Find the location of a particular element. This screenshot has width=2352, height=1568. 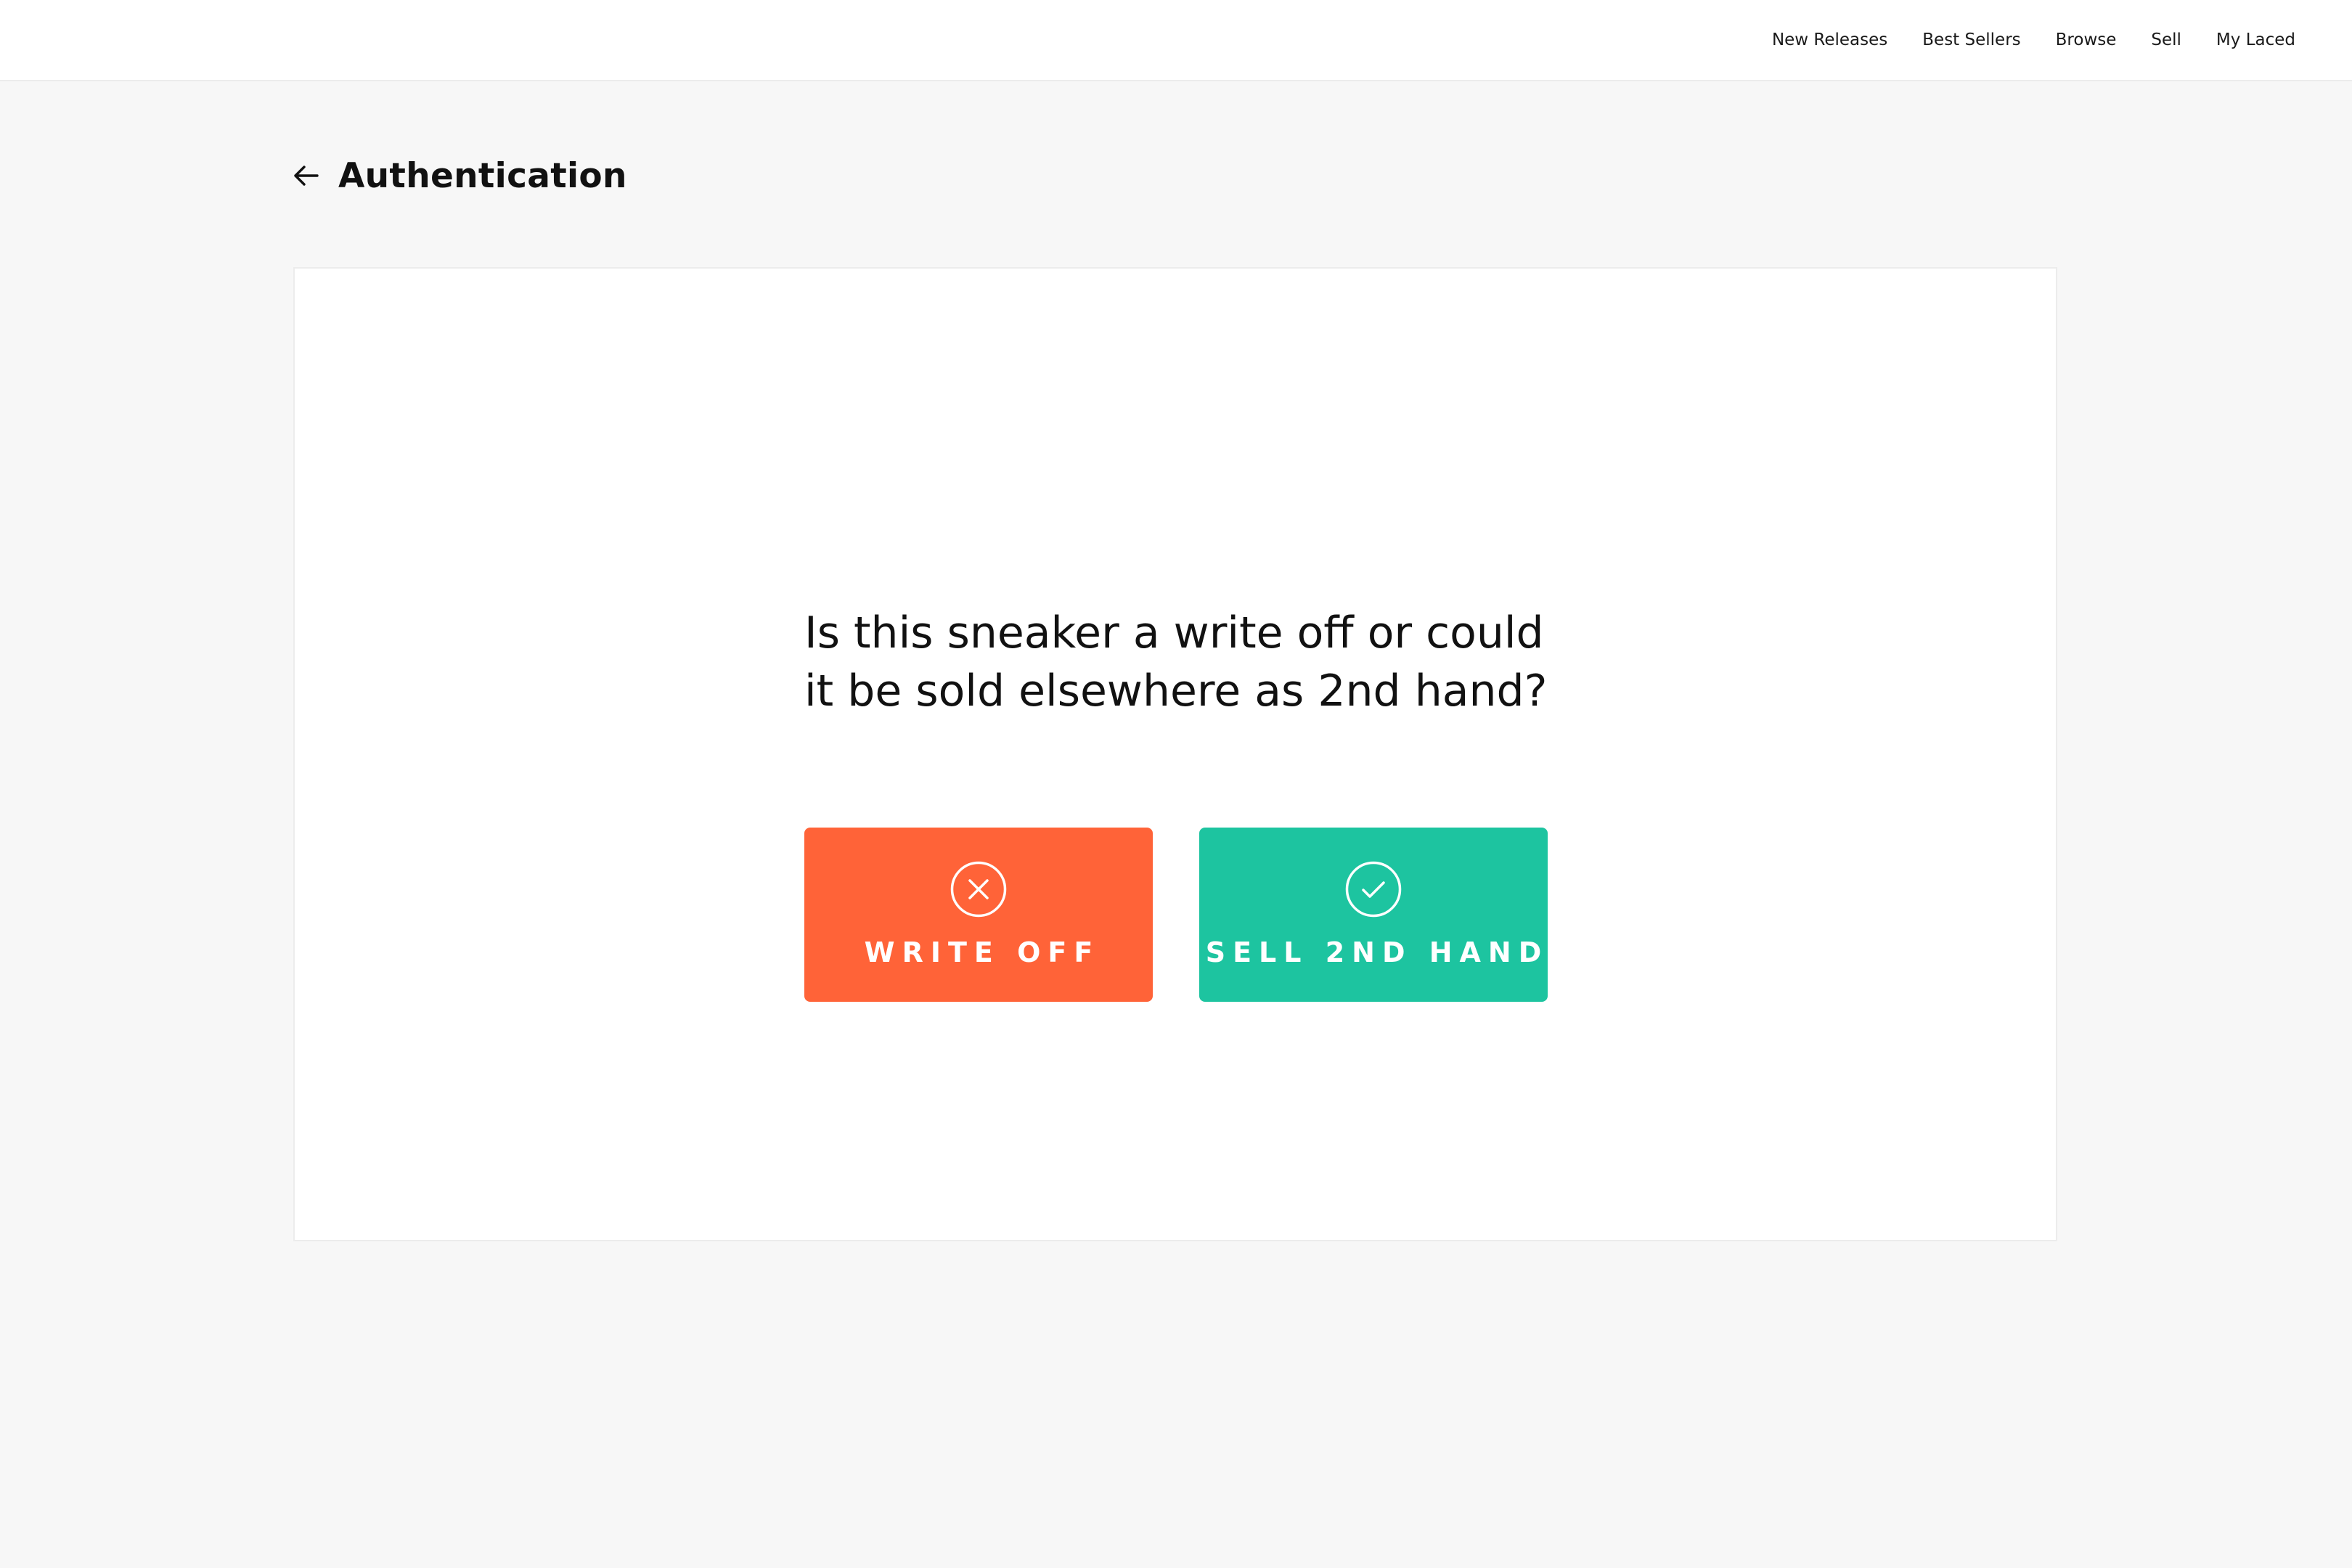

nav-link-my-laced: My Laced is located at coordinates (2256, 40).